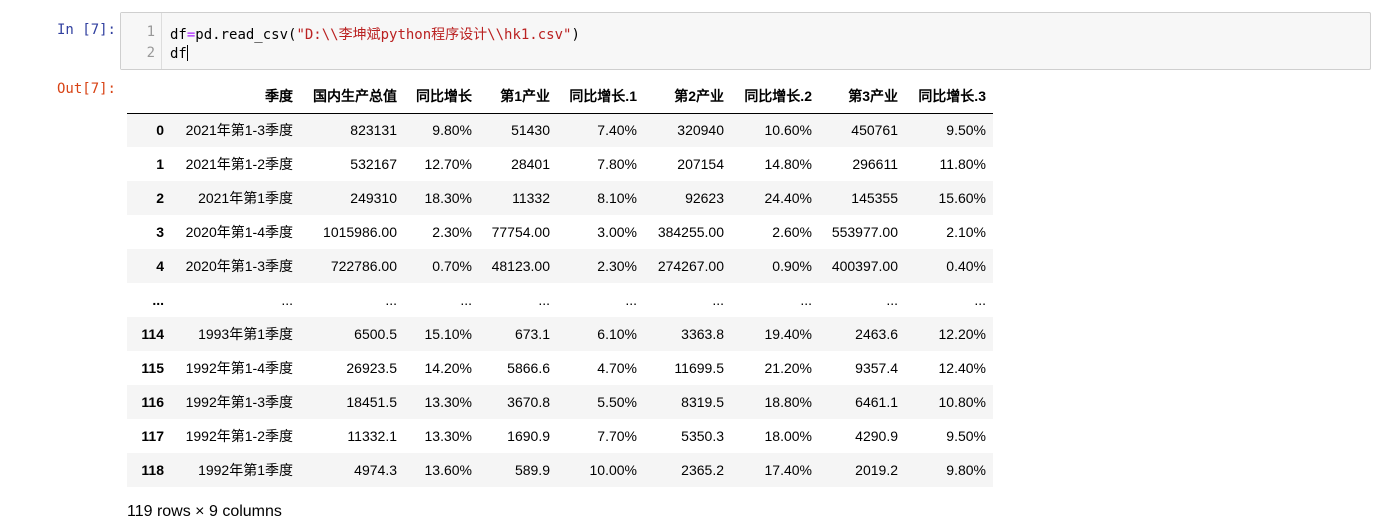 Image resolution: width=1390 pixels, height=528 pixels. What do you see at coordinates (160, 130) in the screenshot?
I see `row-index: 0` at bounding box center [160, 130].